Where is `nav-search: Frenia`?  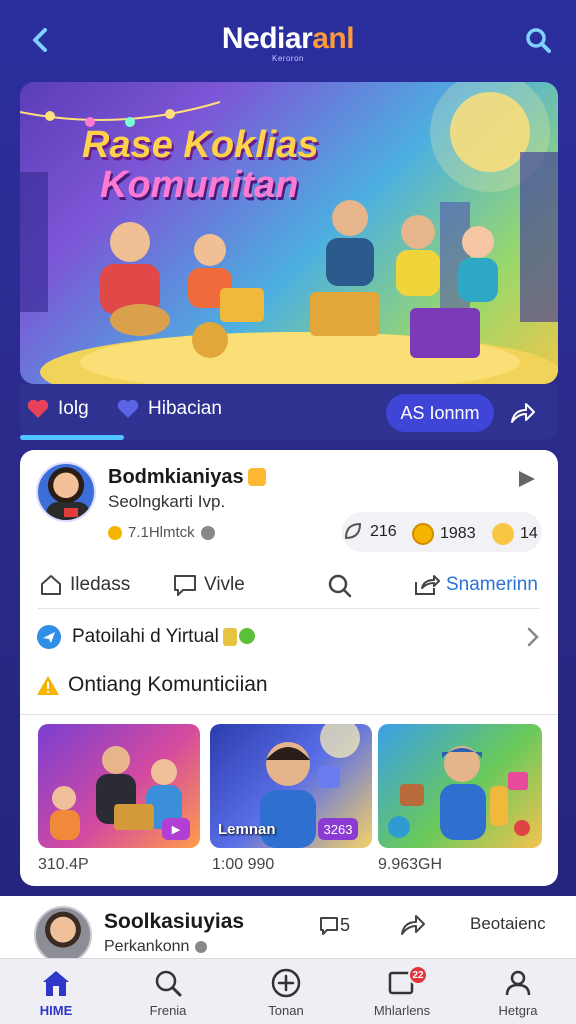 nav-search: Frenia is located at coordinates (168, 995).